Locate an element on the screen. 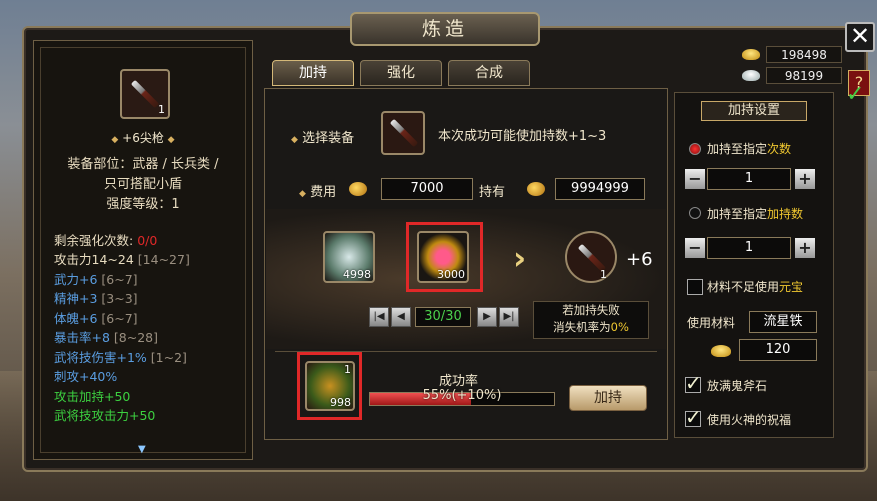 The image size is (877, 501). enhance-button: 加持 is located at coordinates (608, 398).